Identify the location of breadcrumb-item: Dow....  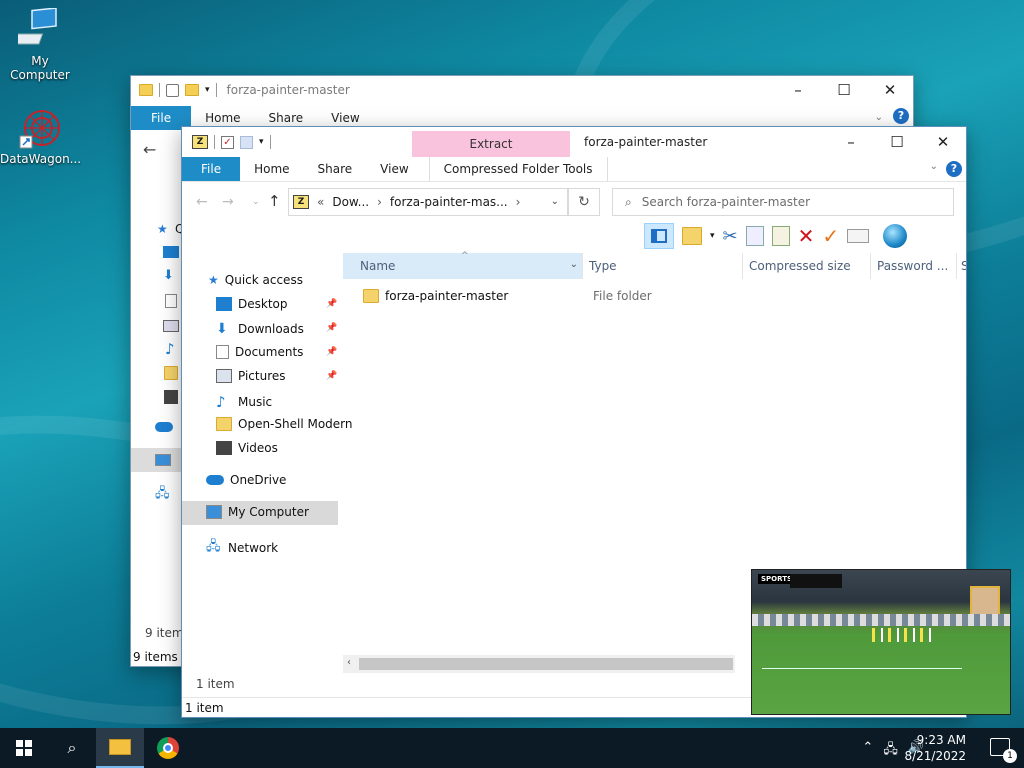
(350, 202).